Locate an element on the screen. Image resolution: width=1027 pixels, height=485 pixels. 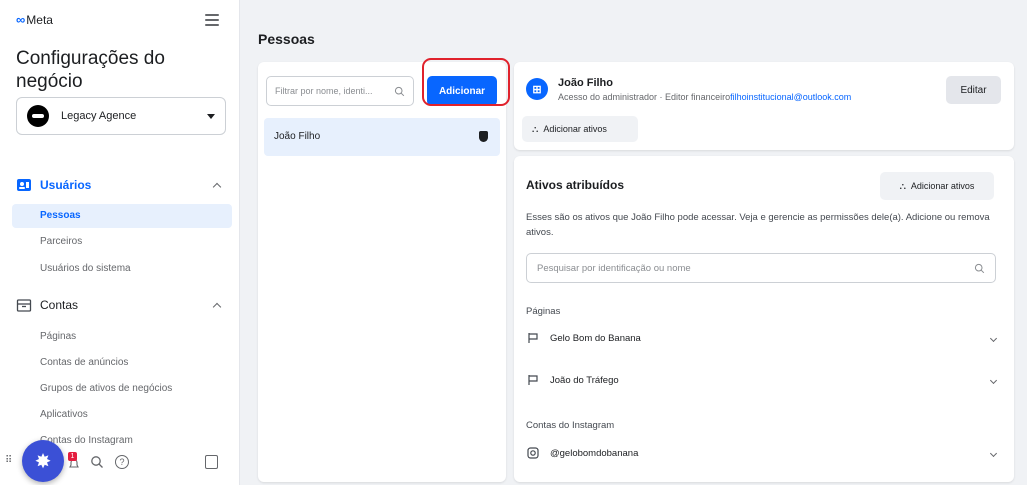
asset-name: Gelo Bom do Banana is located at coordinates (595, 338).